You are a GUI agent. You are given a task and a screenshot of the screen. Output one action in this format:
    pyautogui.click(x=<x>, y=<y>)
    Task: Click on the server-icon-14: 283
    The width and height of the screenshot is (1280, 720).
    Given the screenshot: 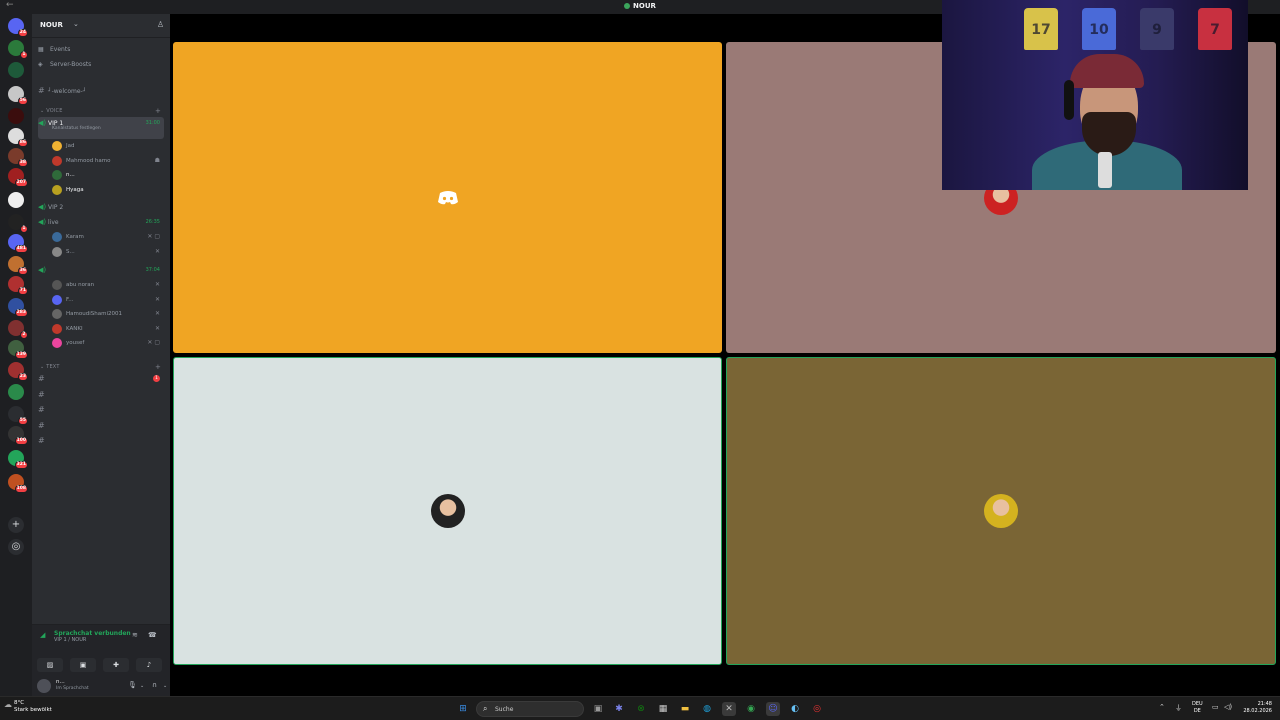 What is the action you would take?
    pyautogui.click(x=18, y=307)
    